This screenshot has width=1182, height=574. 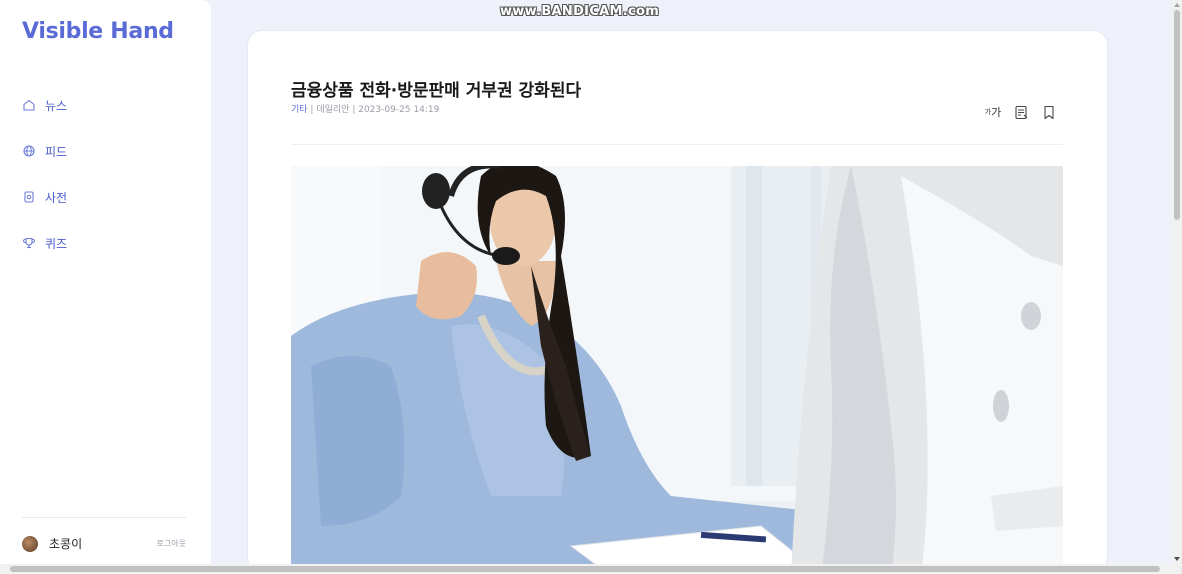 I want to click on sidebar-item-quiz: 퀴즈, so click(x=44, y=243).